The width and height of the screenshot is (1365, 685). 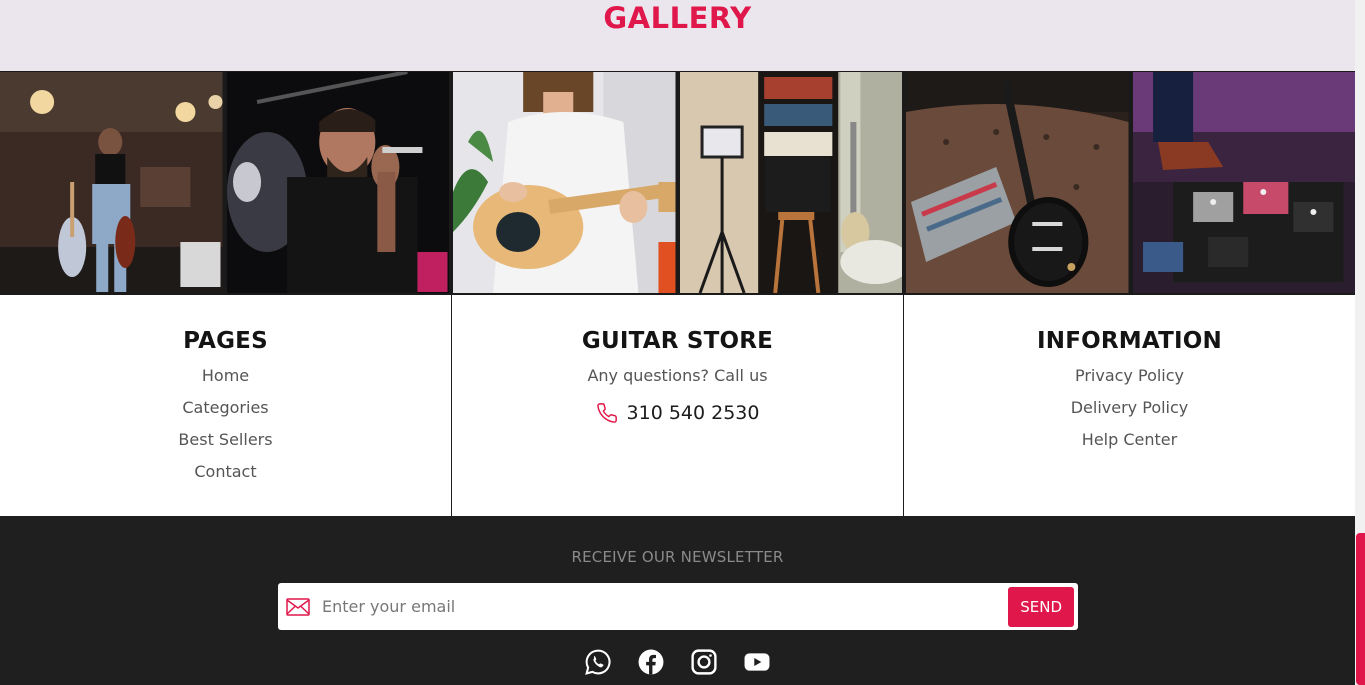 What do you see at coordinates (790, 182) in the screenshot?
I see `gallery-image-home-studio` at bounding box center [790, 182].